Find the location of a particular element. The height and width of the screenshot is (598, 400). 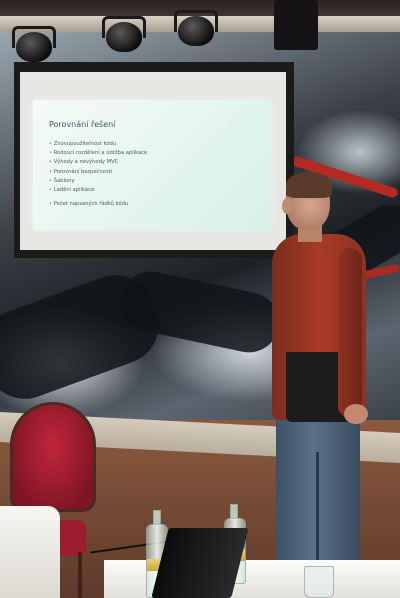

slide-bullet: Výhody a nevýhody MVC is located at coordinates (98, 162).